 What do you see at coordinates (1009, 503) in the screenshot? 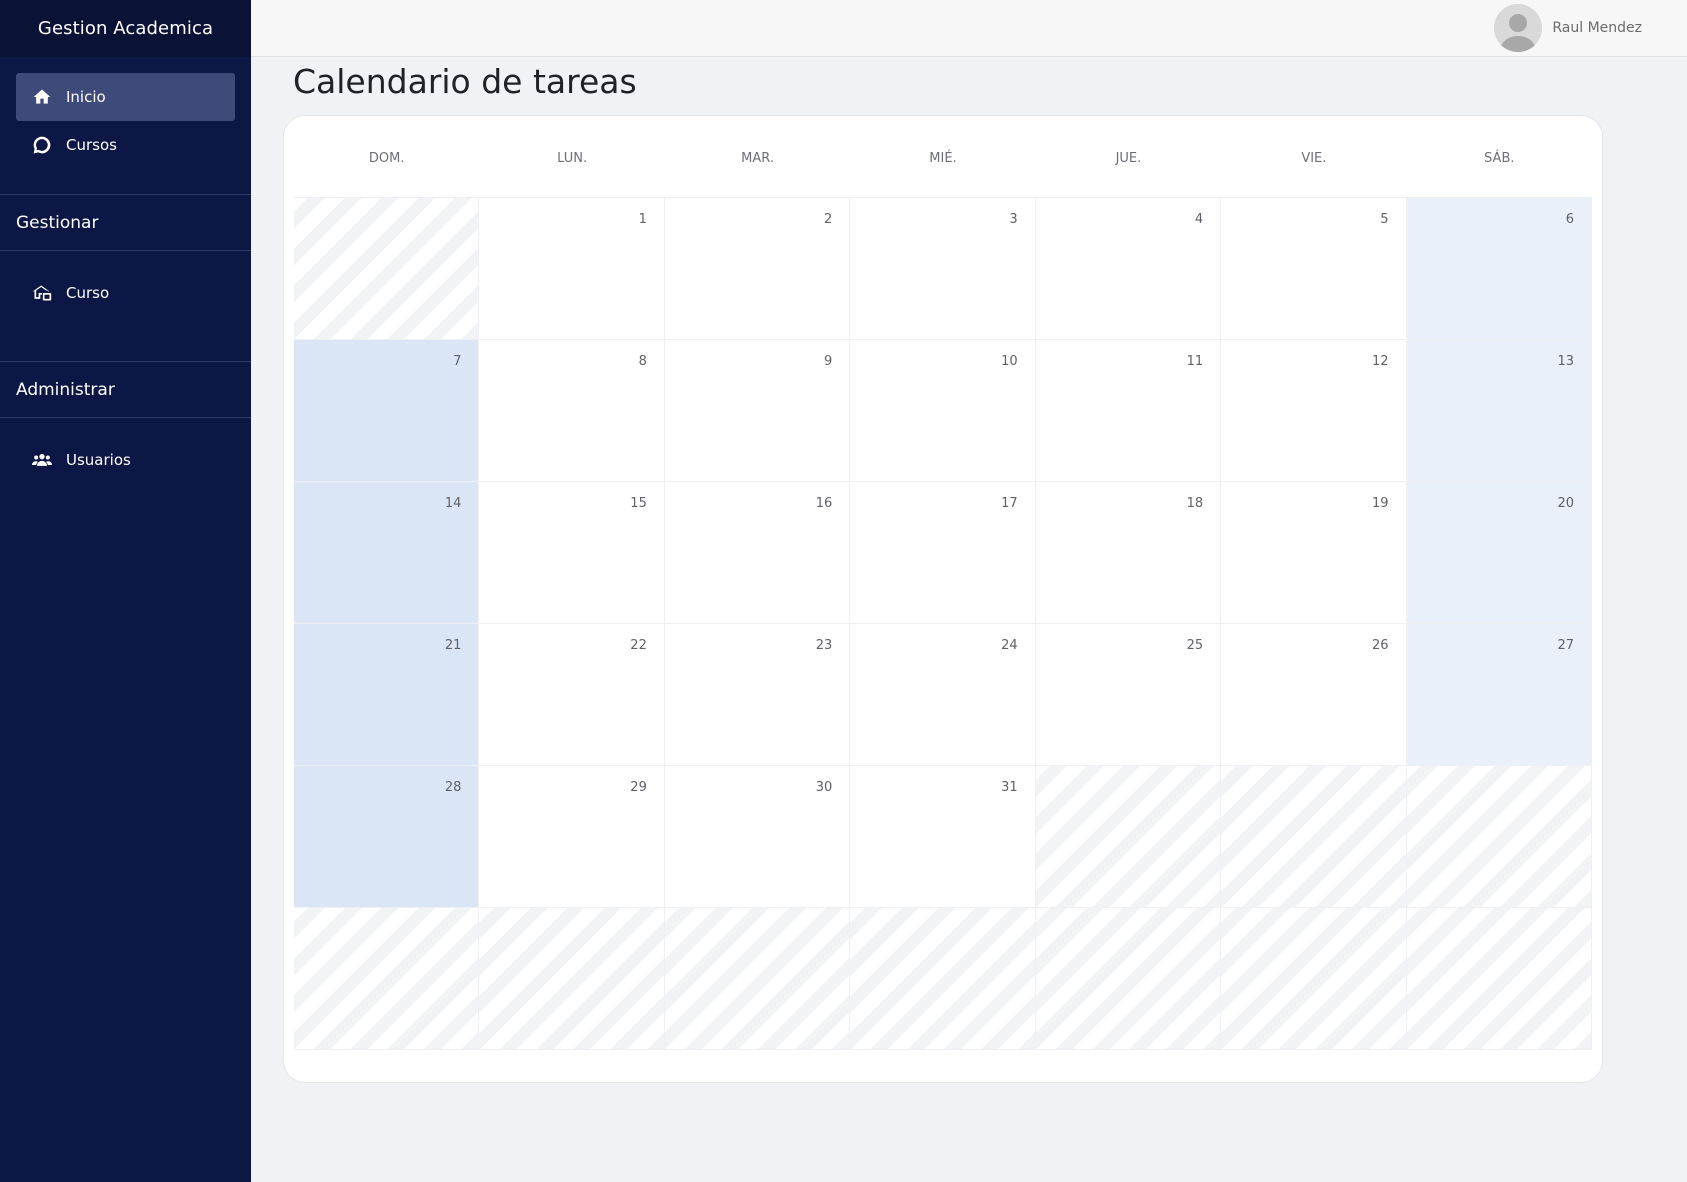
I see `day-number: 17` at bounding box center [1009, 503].